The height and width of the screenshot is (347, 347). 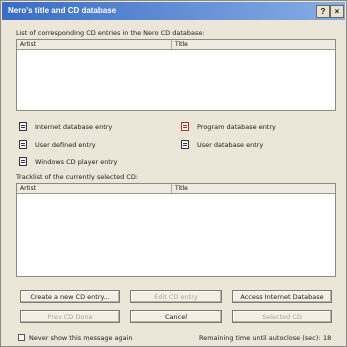 I want to click on edit-cd-entry-button: Edit CD entry, so click(x=176, y=296).